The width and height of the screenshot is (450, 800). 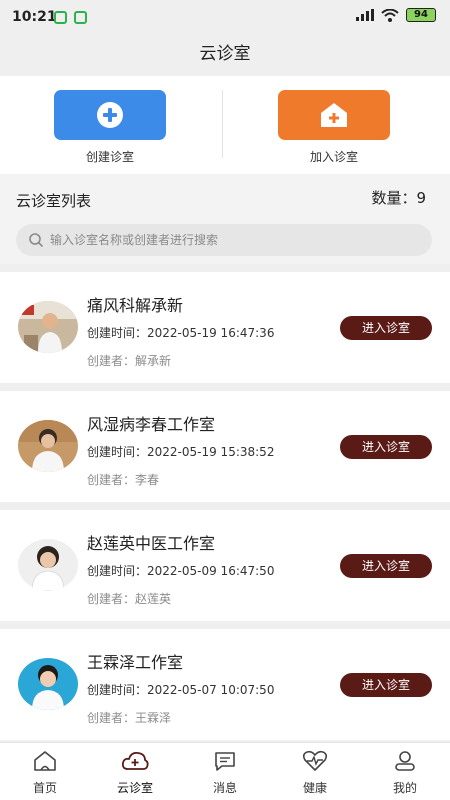 I want to click on created-time: 创建时间：2022-05-07 10:07:50, so click(x=181, y=690).